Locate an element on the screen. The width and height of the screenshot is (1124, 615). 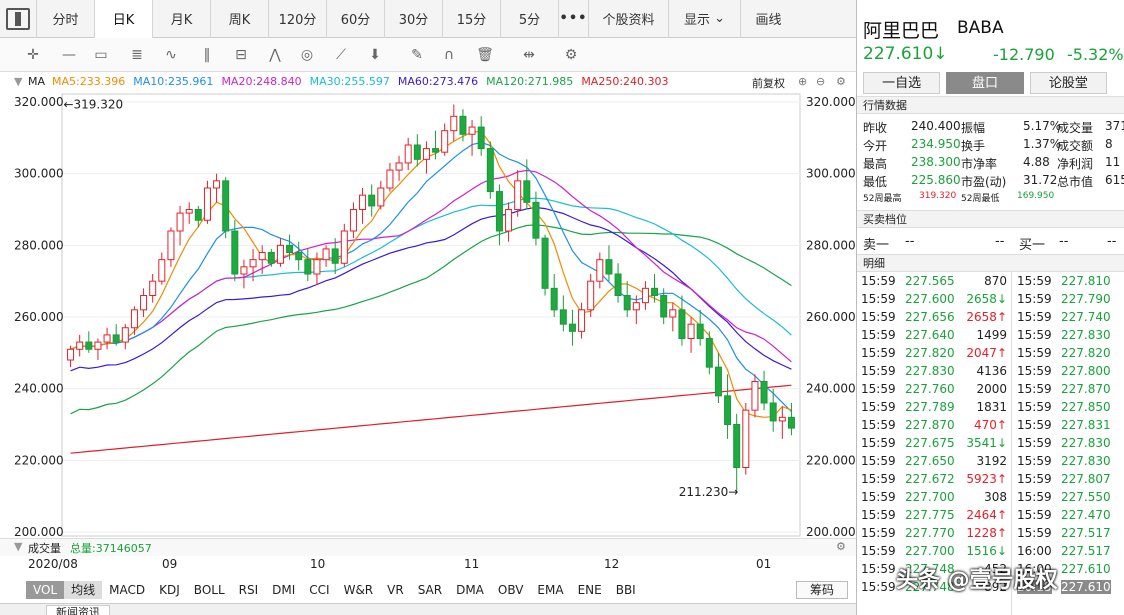
y-tick-right: 320.000 is located at coordinates (831, 102).